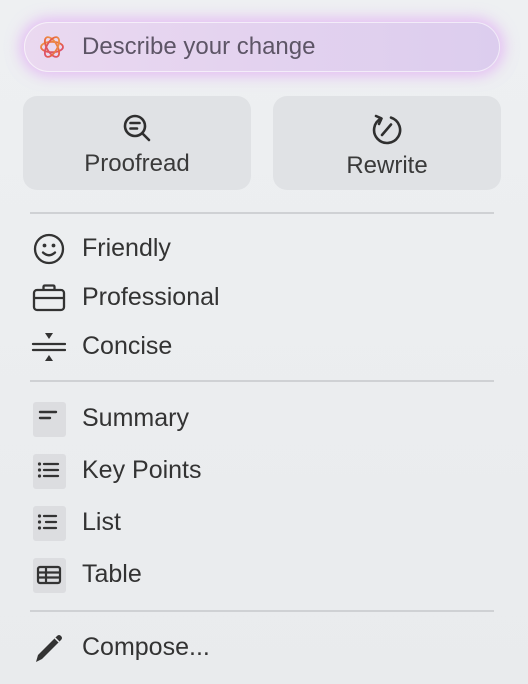 This screenshot has width=528, height=684. I want to click on menu-item-label: Professional, so click(151, 297).